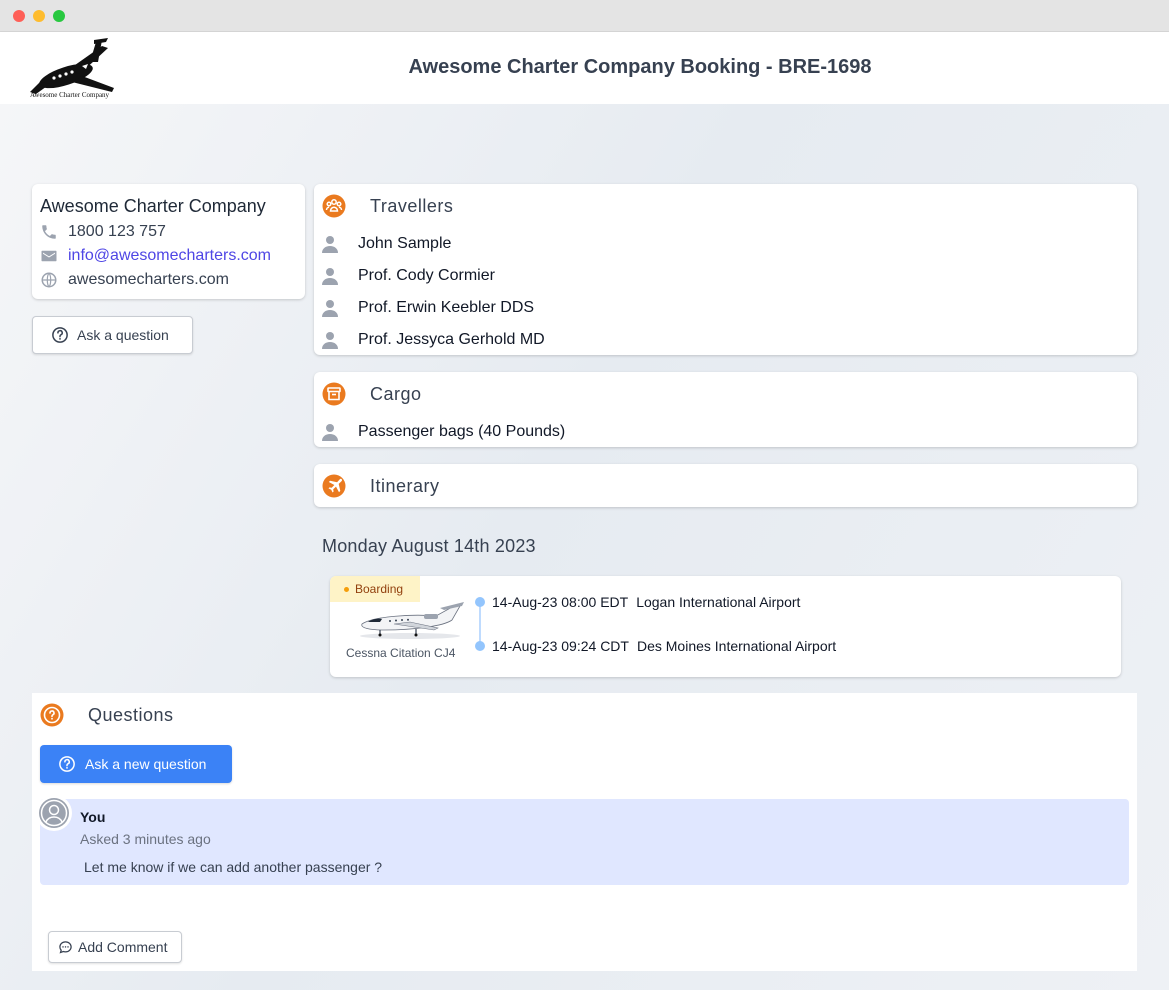  Describe the element at coordinates (584, 16) in the screenshot. I see `window-titlebar` at that location.